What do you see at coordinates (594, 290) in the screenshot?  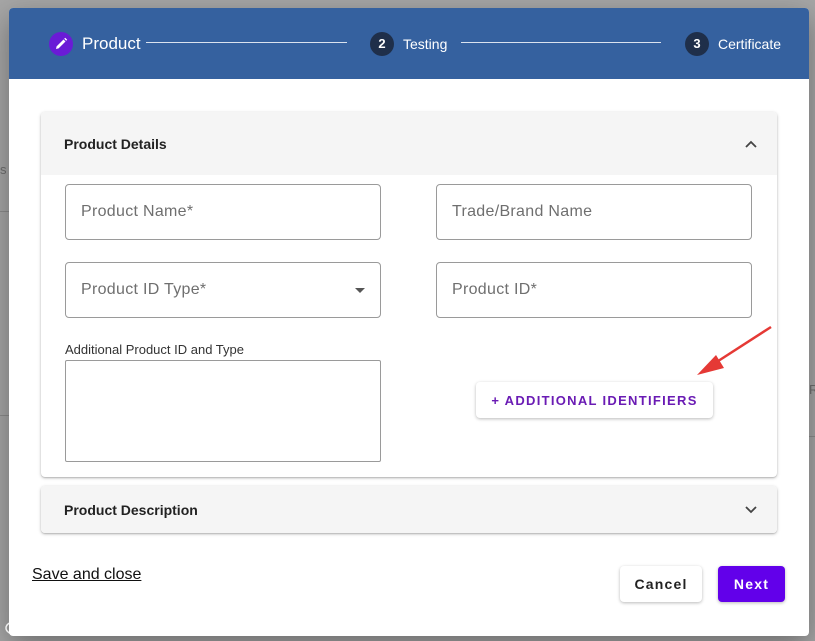 I see `product-id-input: Product ID*` at bounding box center [594, 290].